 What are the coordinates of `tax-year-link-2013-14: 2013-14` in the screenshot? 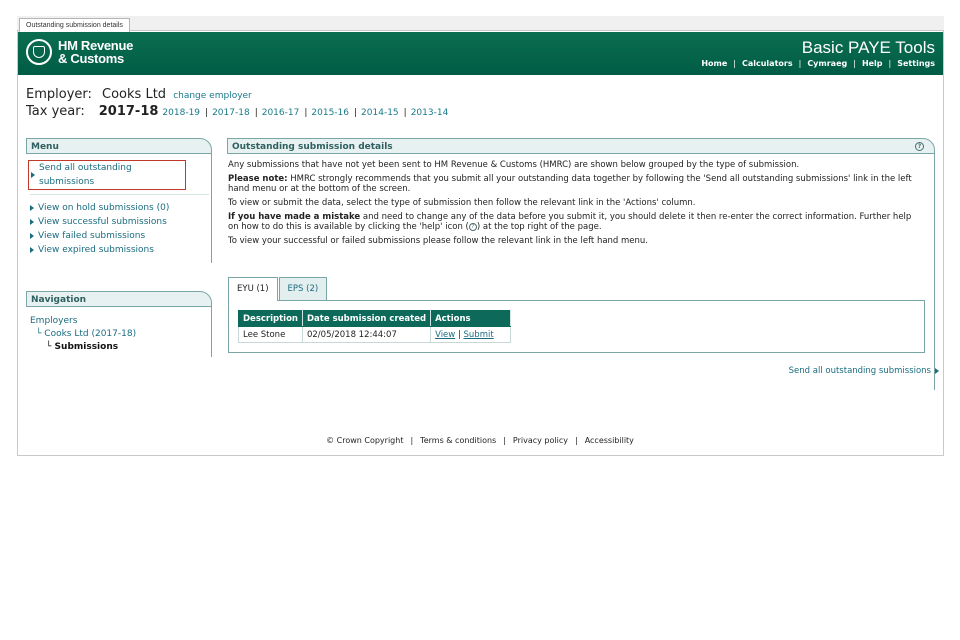 It's located at (430, 113).